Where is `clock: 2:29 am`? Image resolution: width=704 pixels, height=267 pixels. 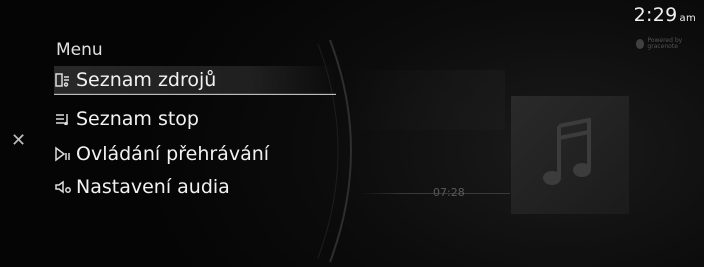 clock: 2:29 am is located at coordinates (665, 15).